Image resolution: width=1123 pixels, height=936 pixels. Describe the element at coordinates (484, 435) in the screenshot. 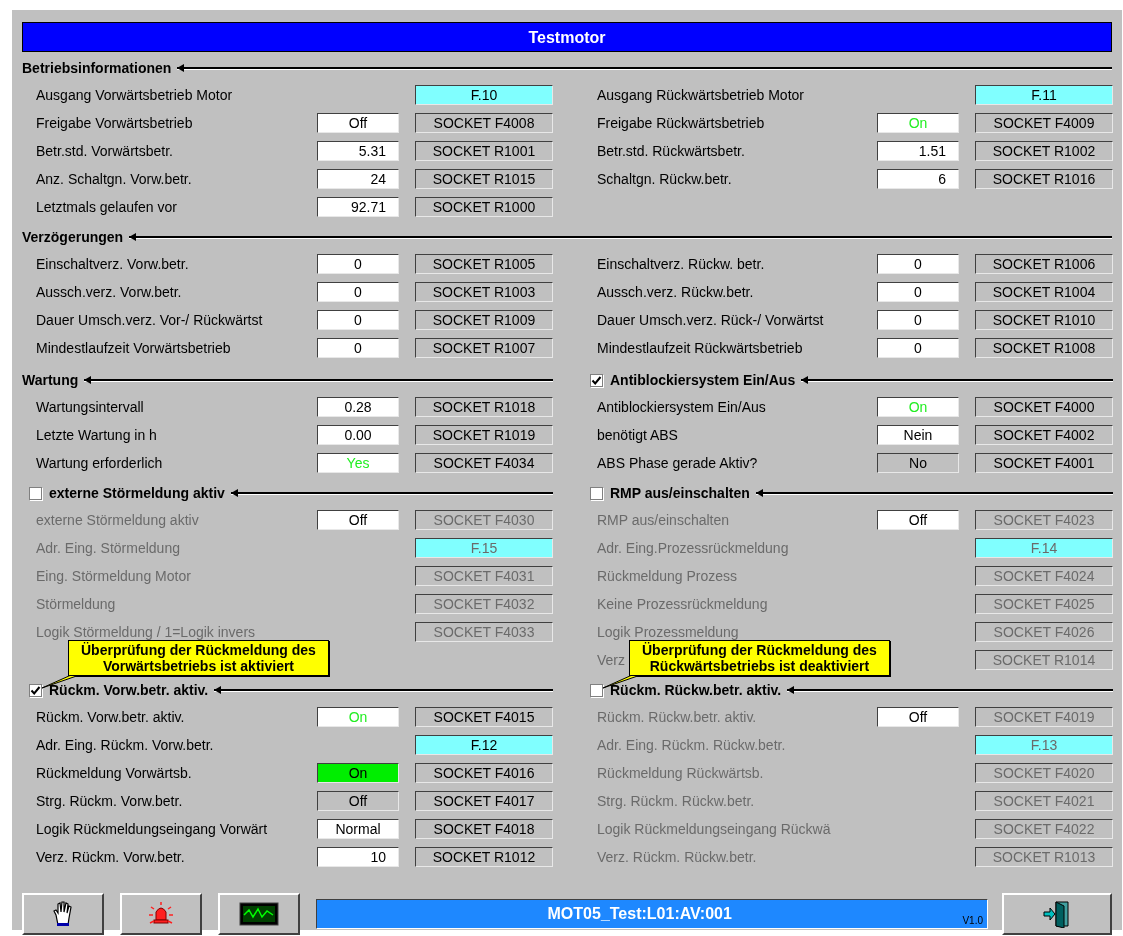

I see `socket-field: SOCKET R1019` at that location.